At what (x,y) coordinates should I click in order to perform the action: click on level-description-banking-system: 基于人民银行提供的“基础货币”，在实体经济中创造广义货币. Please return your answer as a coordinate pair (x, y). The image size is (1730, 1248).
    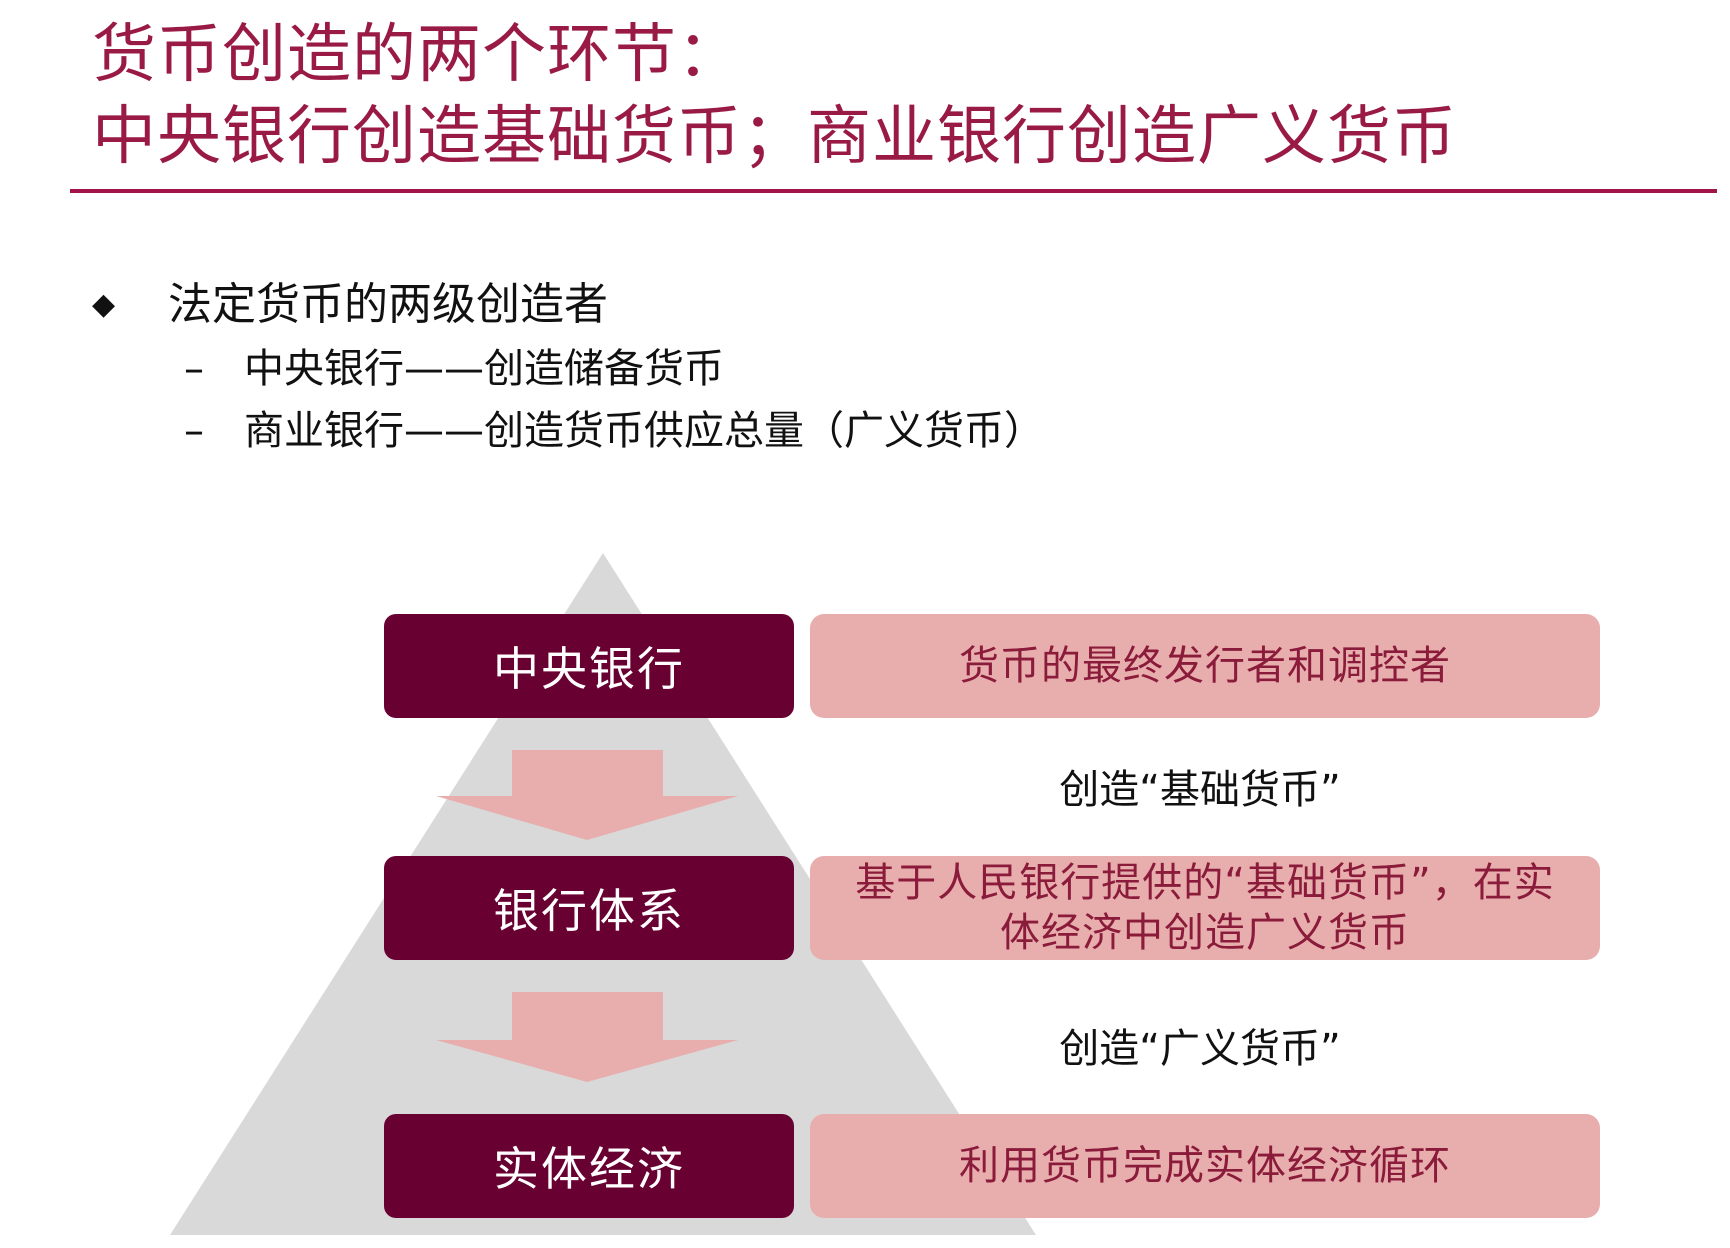
    Looking at the image, I should click on (1205, 908).